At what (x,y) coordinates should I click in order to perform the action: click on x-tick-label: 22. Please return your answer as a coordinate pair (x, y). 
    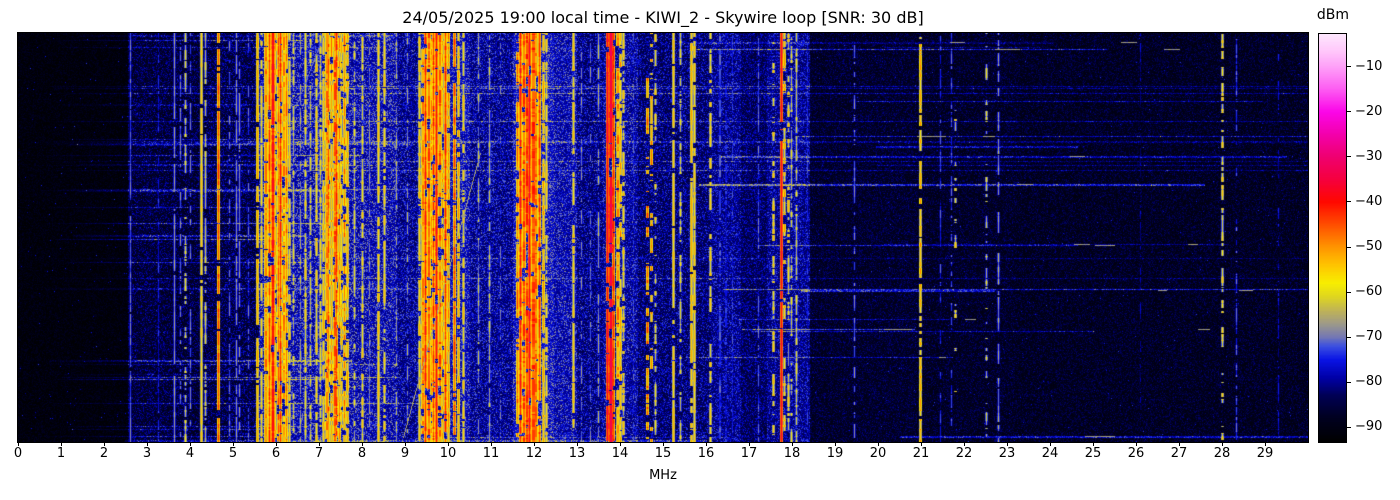
    Looking at the image, I should click on (964, 453).